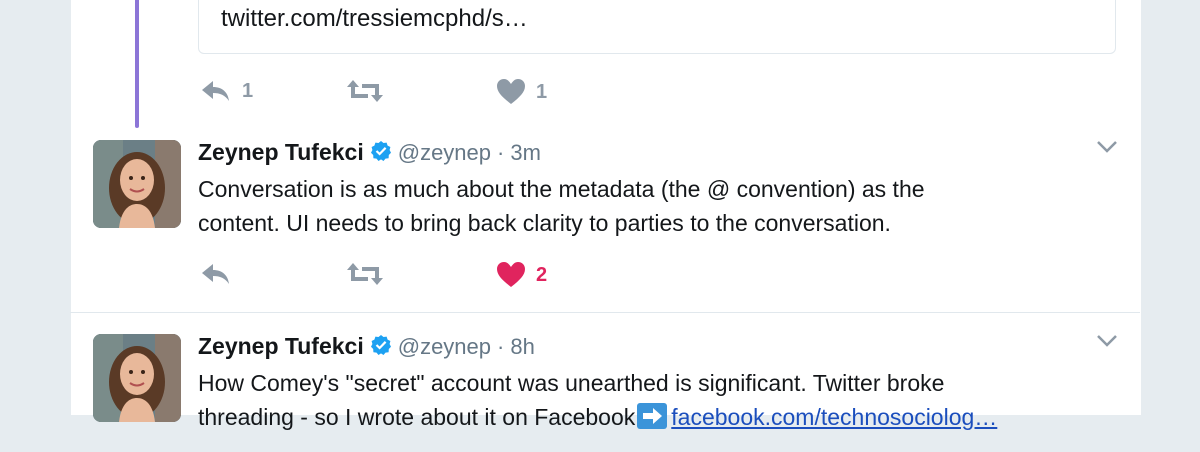  What do you see at coordinates (448, 278) in the screenshot?
I see `tweet-actions: 2` at bounding box center [448, 278].